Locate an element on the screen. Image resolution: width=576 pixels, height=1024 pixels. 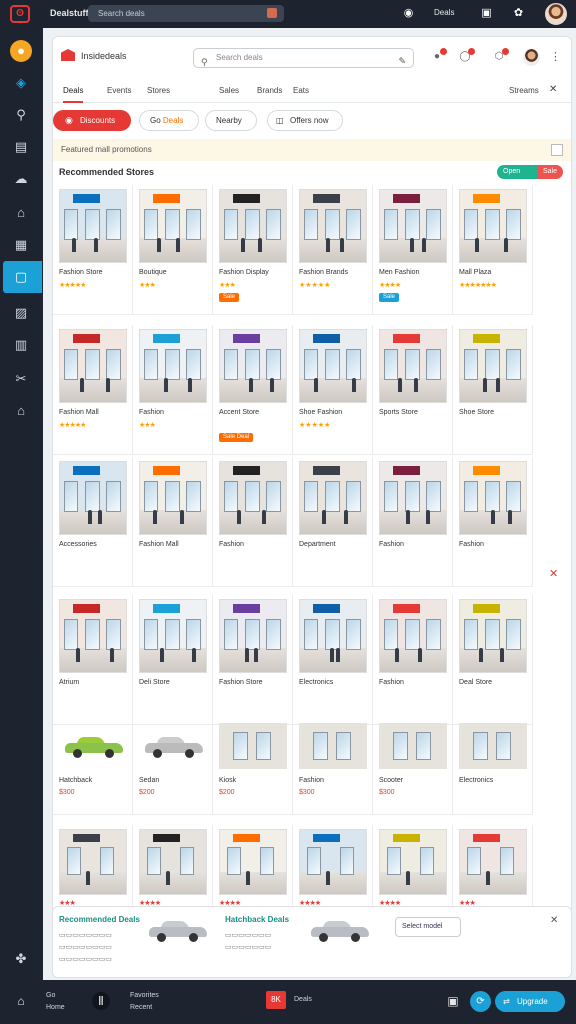
product-card: Men Fashion ★★★★ Sale is located at coordinates (413, 250).